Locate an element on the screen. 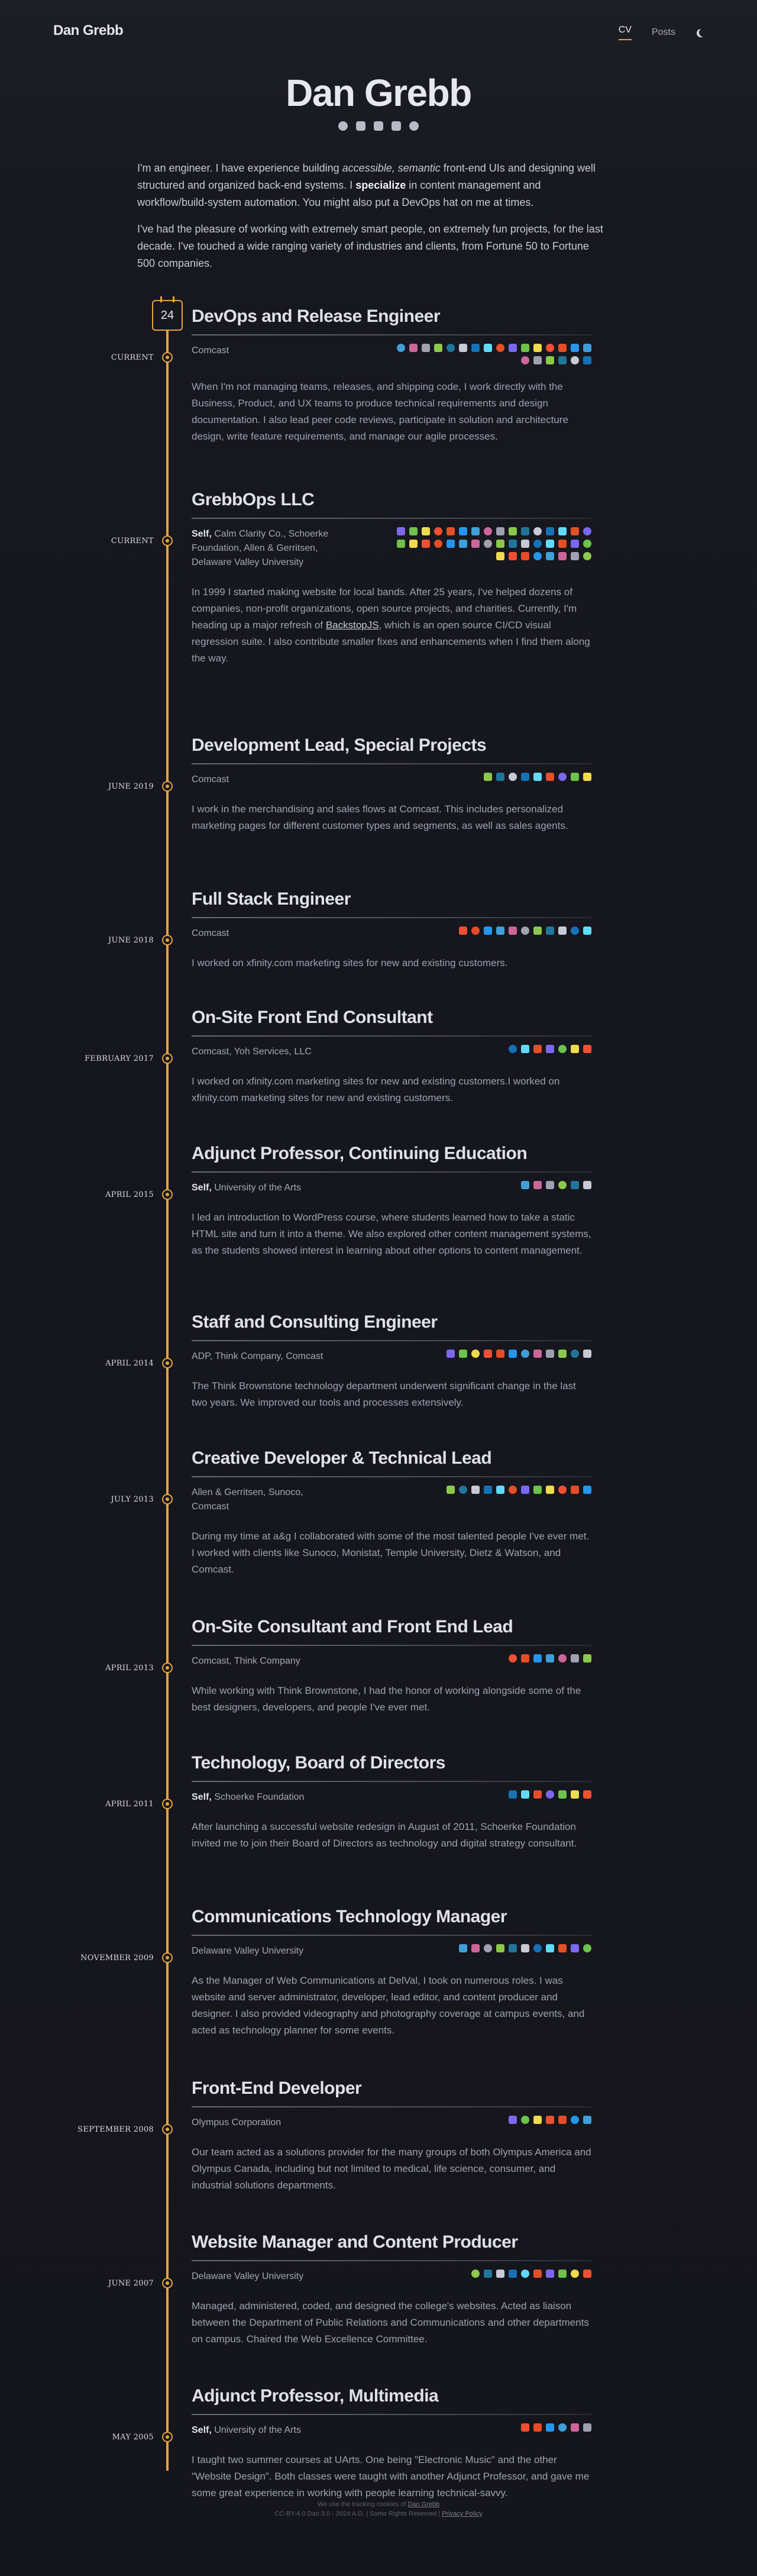 Image resolution: width=757 pixels, height=2576 pixels. dark-mode-toggle-icon is located at coordinates (703, 32).